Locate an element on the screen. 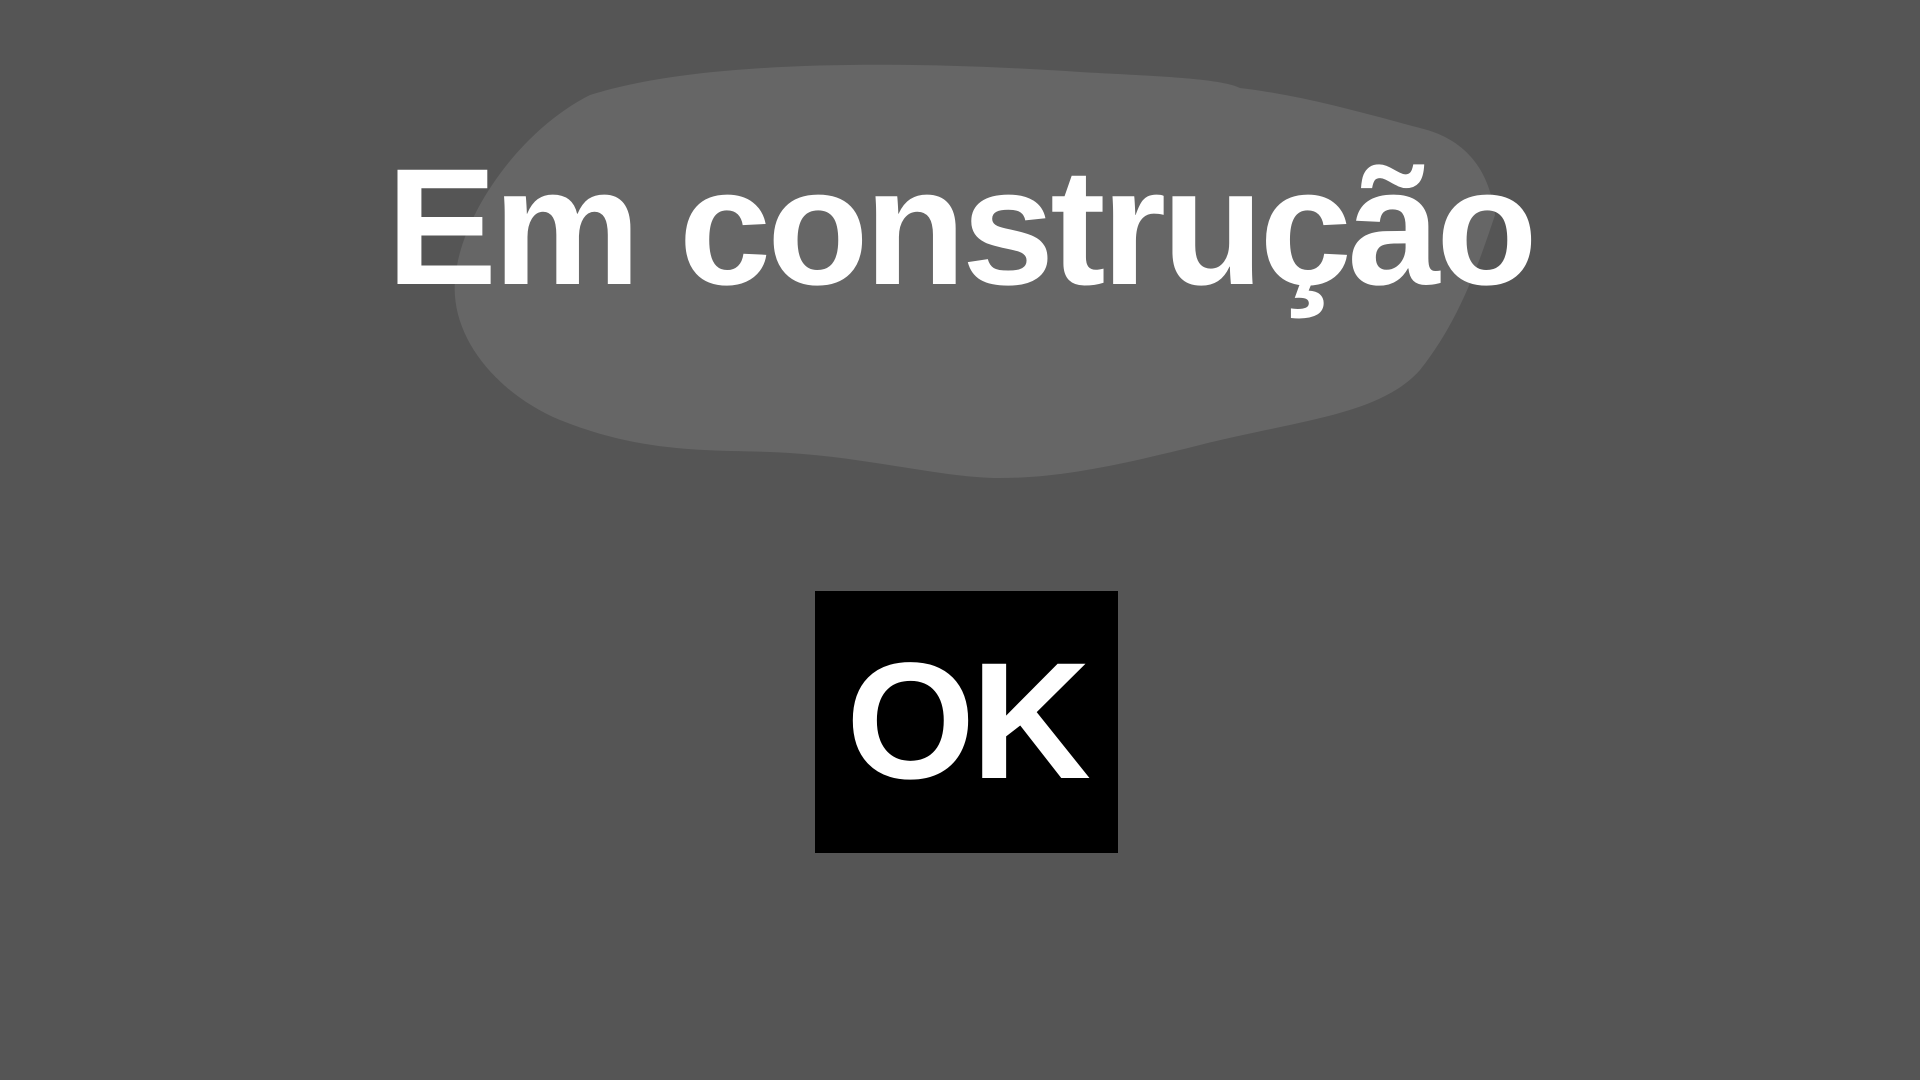 The width and height of the screenshot is (1920, 1080). page-title: Em construção is located at coordinates (961, 227).